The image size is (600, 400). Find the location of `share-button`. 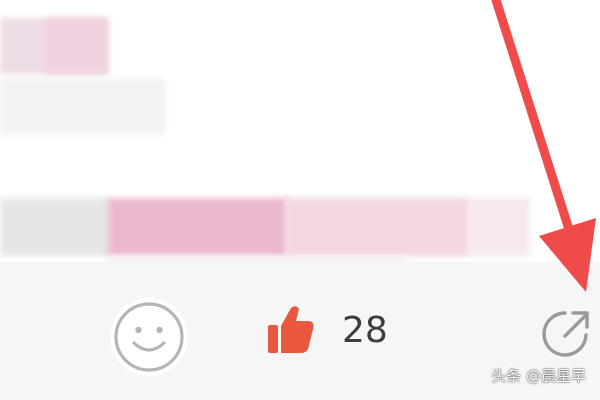

share-button is located at coordinates (566, 334).